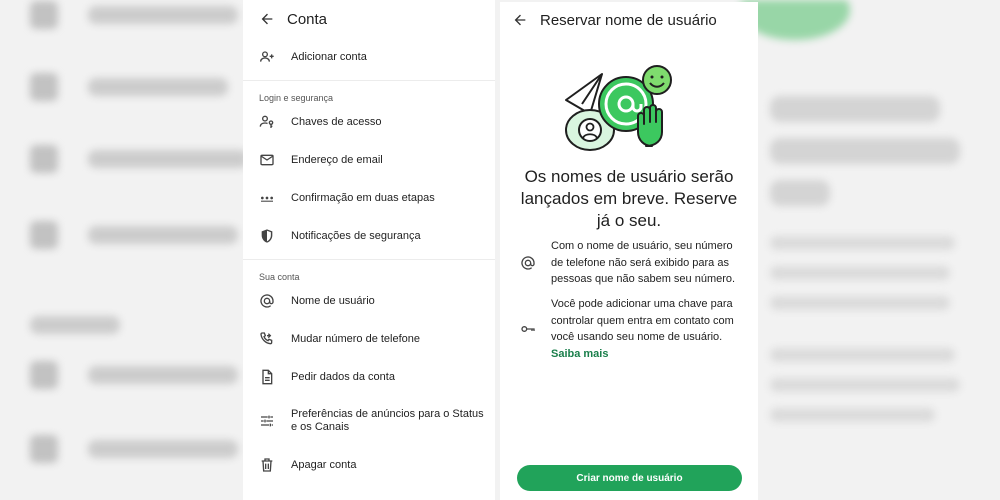 This screenshot has height=500, width=1000. Describe the element at coordinates (356, 235) in the screenshot. I see `security-notifications-label: Notificações de segurança` at that location.